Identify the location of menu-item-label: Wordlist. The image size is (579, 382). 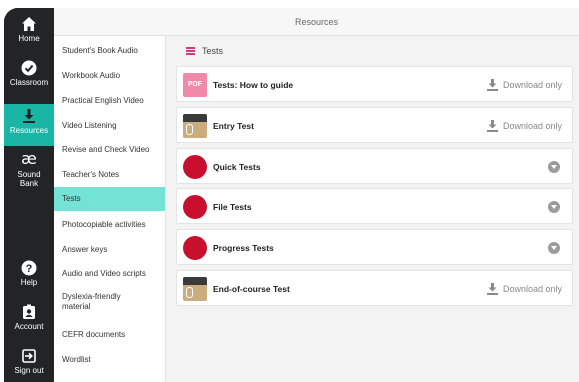
(76, 359).